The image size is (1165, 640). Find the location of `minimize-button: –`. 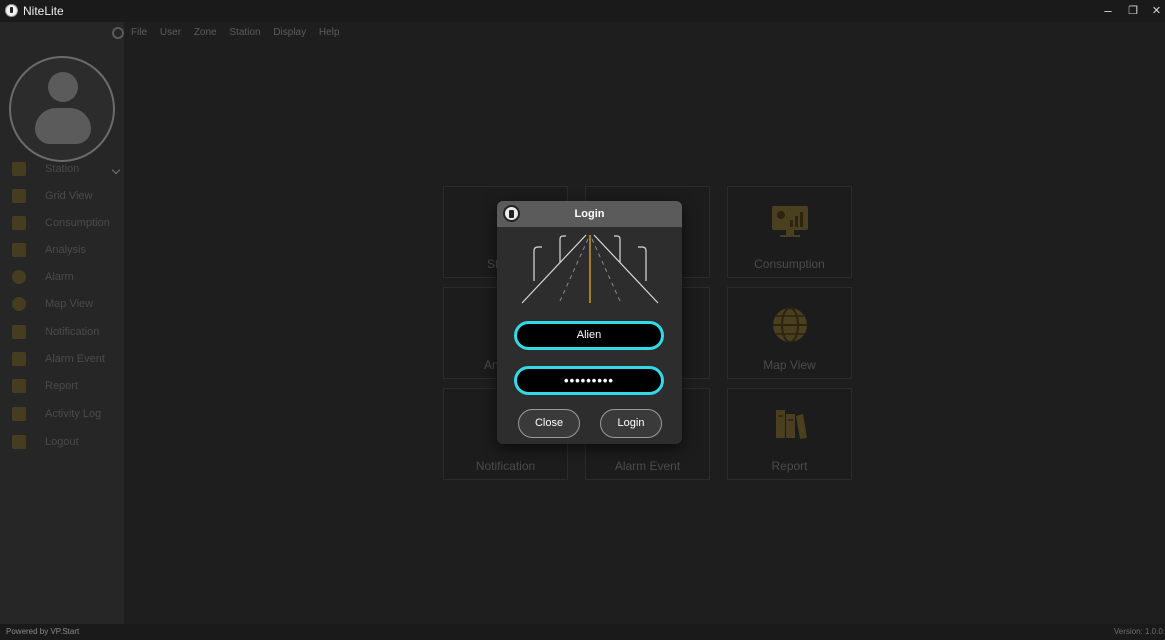

minimize-button: – is located at coordinates (1108, 11).